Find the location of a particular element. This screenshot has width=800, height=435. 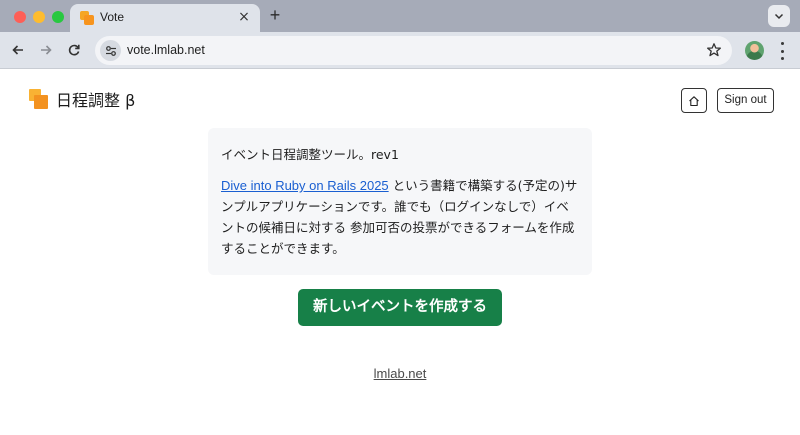

bookmark-star-icon is located at coordinates (714, 50).